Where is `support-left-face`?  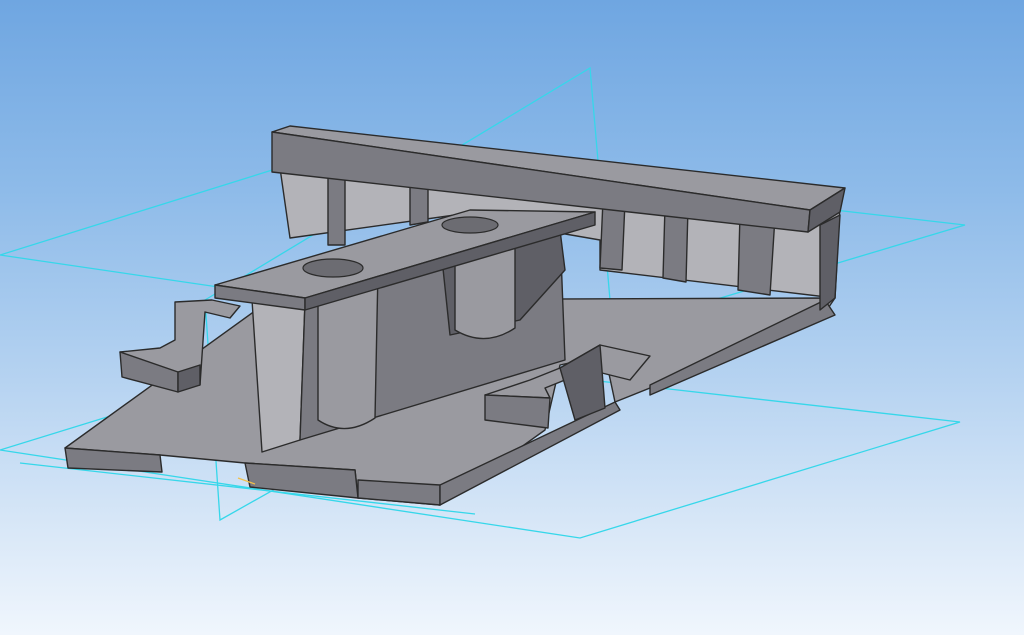
support-left-face is located at coordinates (278, 376).